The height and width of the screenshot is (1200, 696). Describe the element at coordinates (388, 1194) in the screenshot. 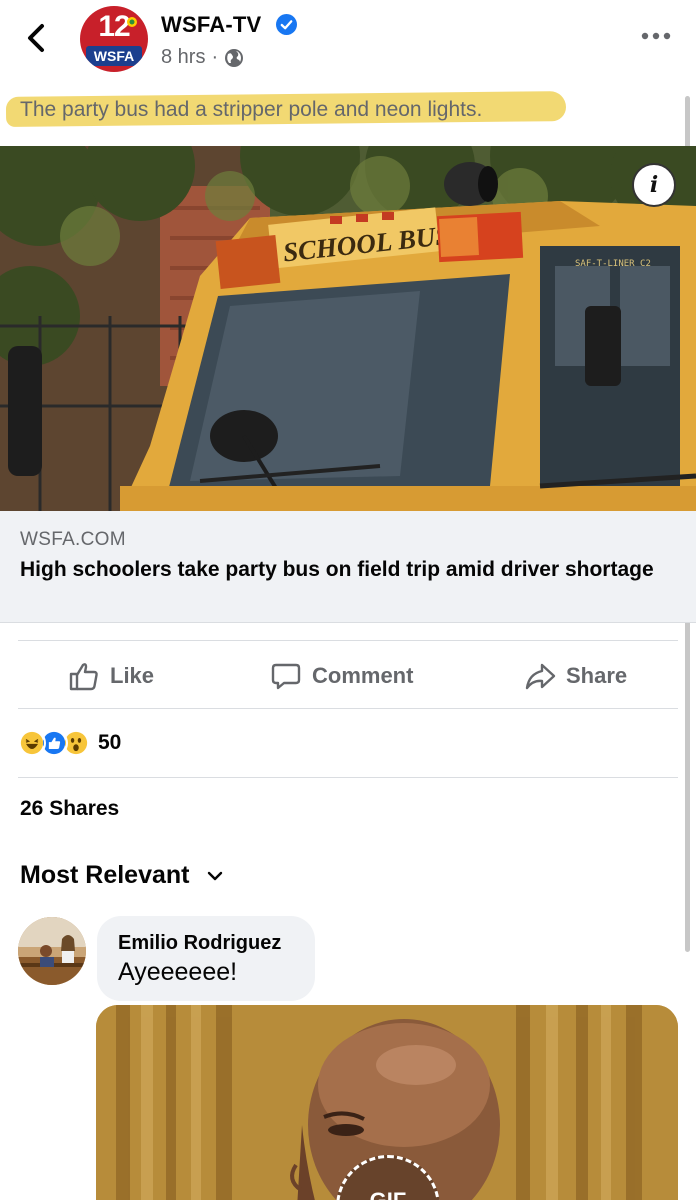

I see `gif-label: GIF` at that location.